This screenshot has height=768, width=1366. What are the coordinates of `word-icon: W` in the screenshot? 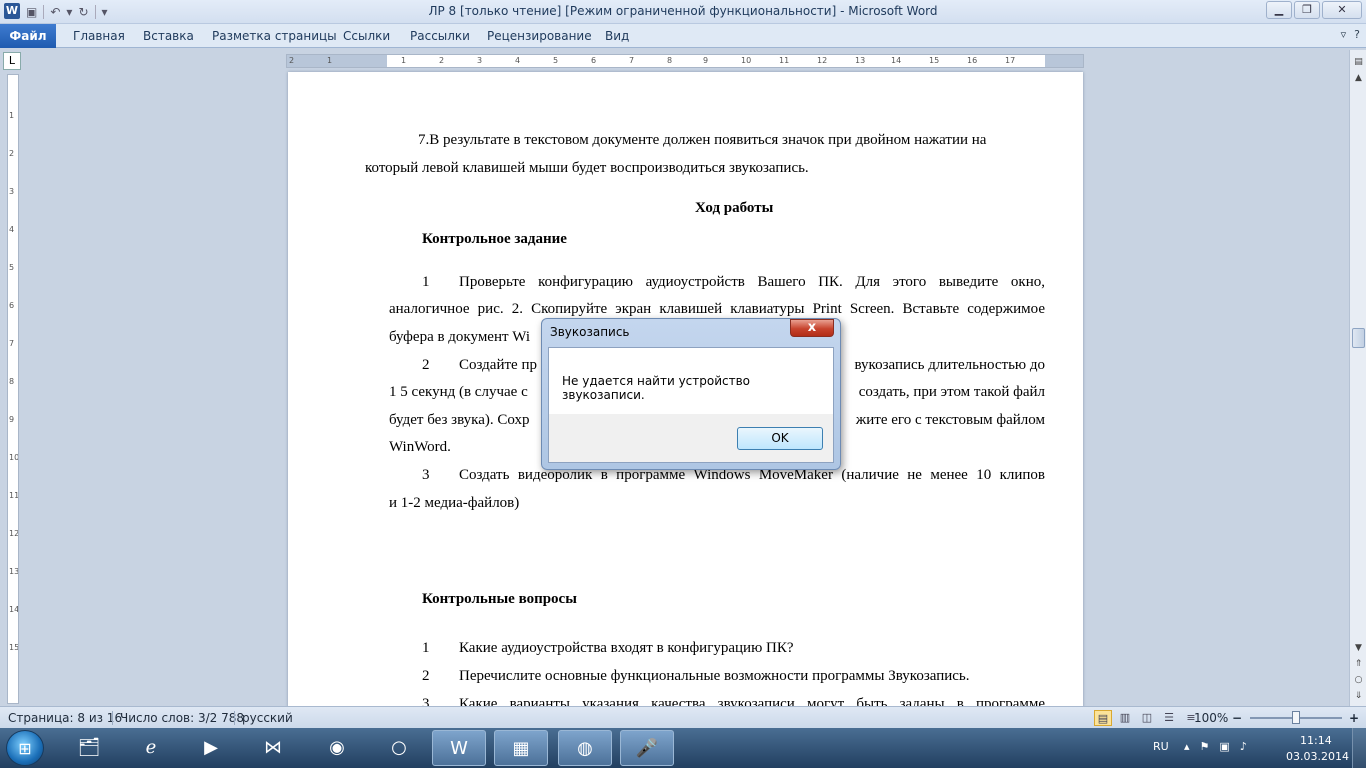 It's located at (459, 748).